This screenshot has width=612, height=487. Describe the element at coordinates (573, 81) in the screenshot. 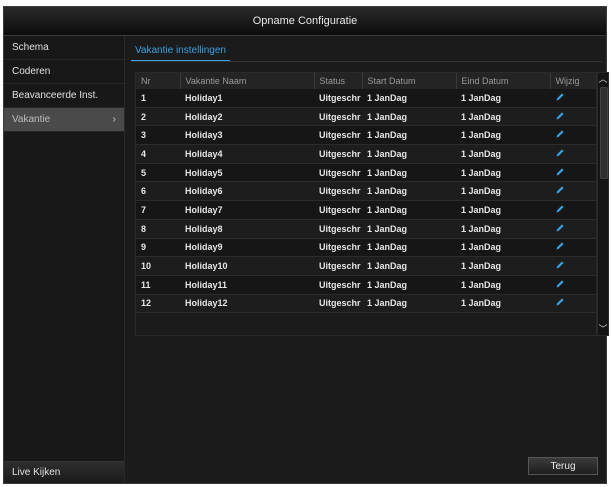

I see `header-edit: Wijzig` at that location.